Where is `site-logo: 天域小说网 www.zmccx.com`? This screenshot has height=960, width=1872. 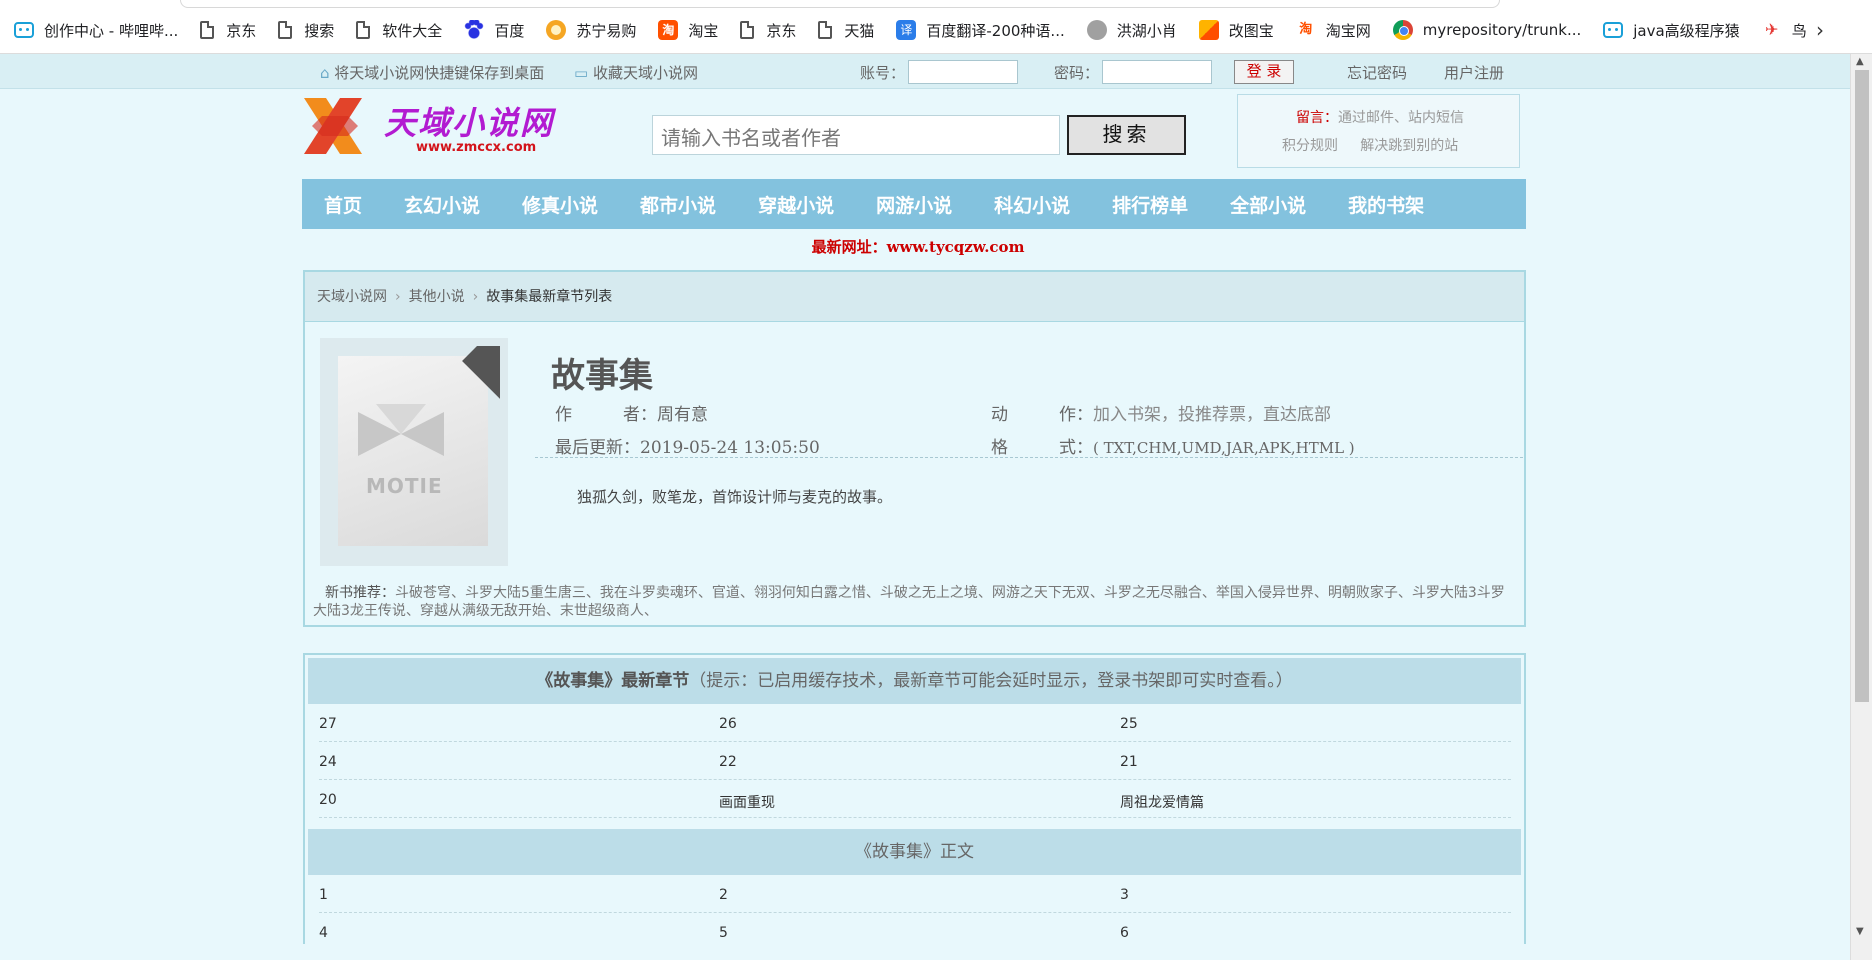
site-logo: 天域小说网 www.zmccx.com is located at coordinates (435, 127).